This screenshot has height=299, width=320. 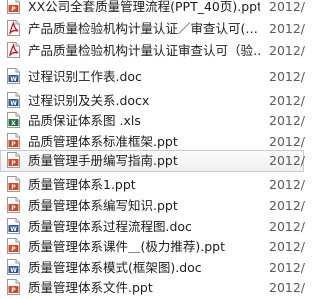 I want to click on svg-text: X, so click(x=13, y=123).